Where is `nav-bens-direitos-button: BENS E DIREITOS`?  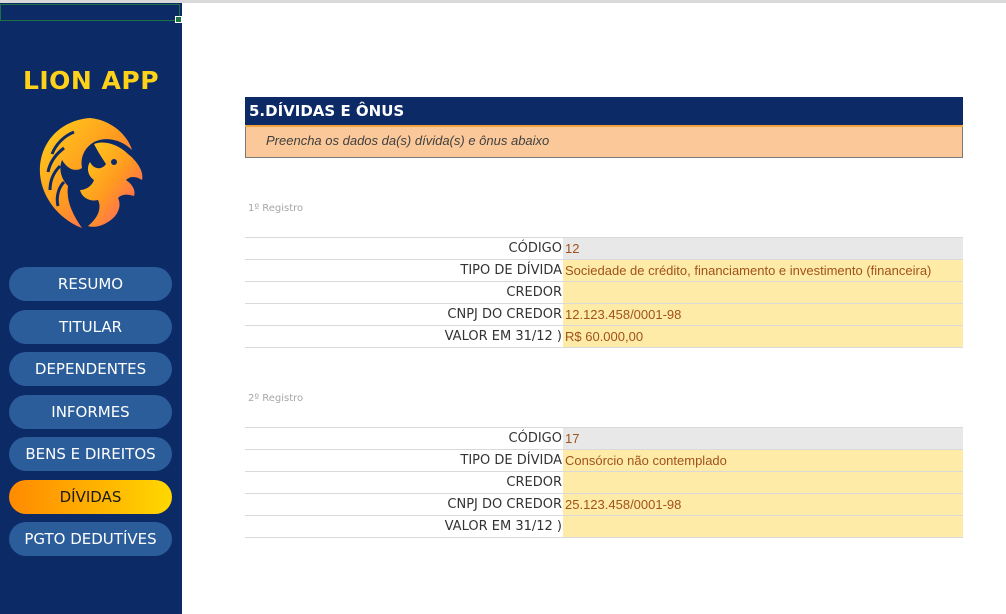 nav-bens-direitos-button: BENS E DIREITOS is located at coordinates (90, 454).